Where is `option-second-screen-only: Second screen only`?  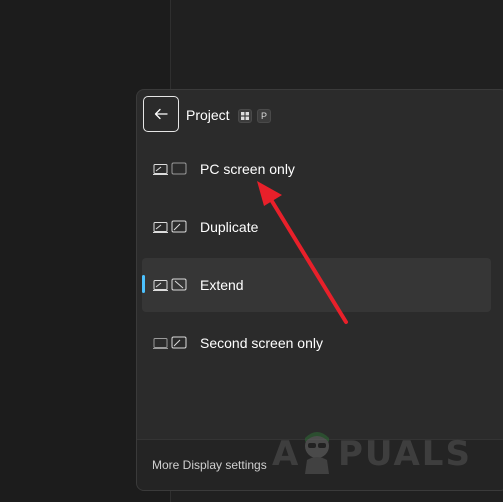 option-second-screen-only: Second screen only is located at coordinates (316, 343).